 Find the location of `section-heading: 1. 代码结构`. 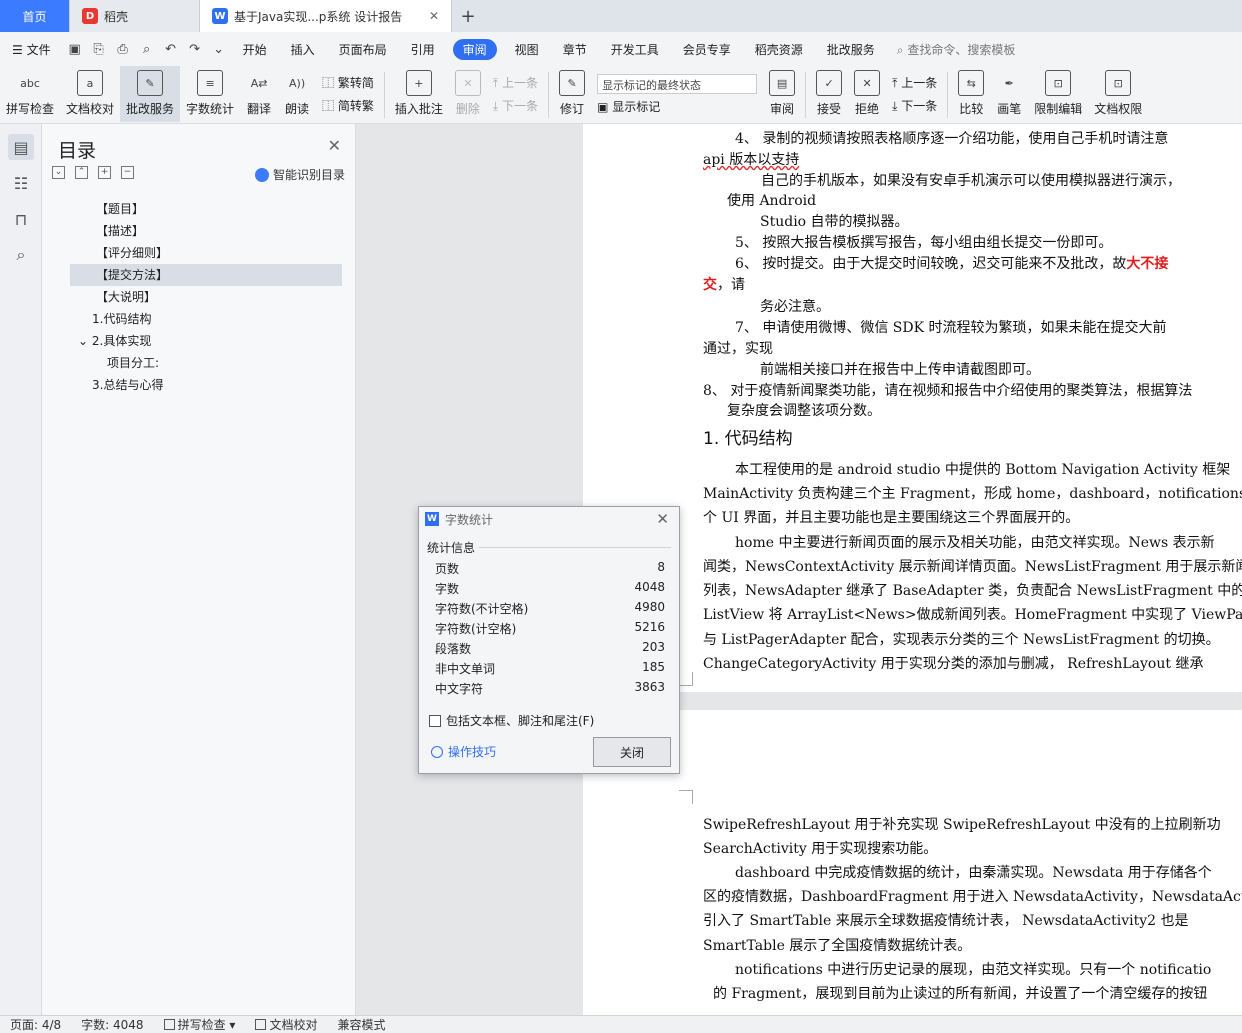

section-heading: 1. 代码结构 is located at coordinates (748, 439).